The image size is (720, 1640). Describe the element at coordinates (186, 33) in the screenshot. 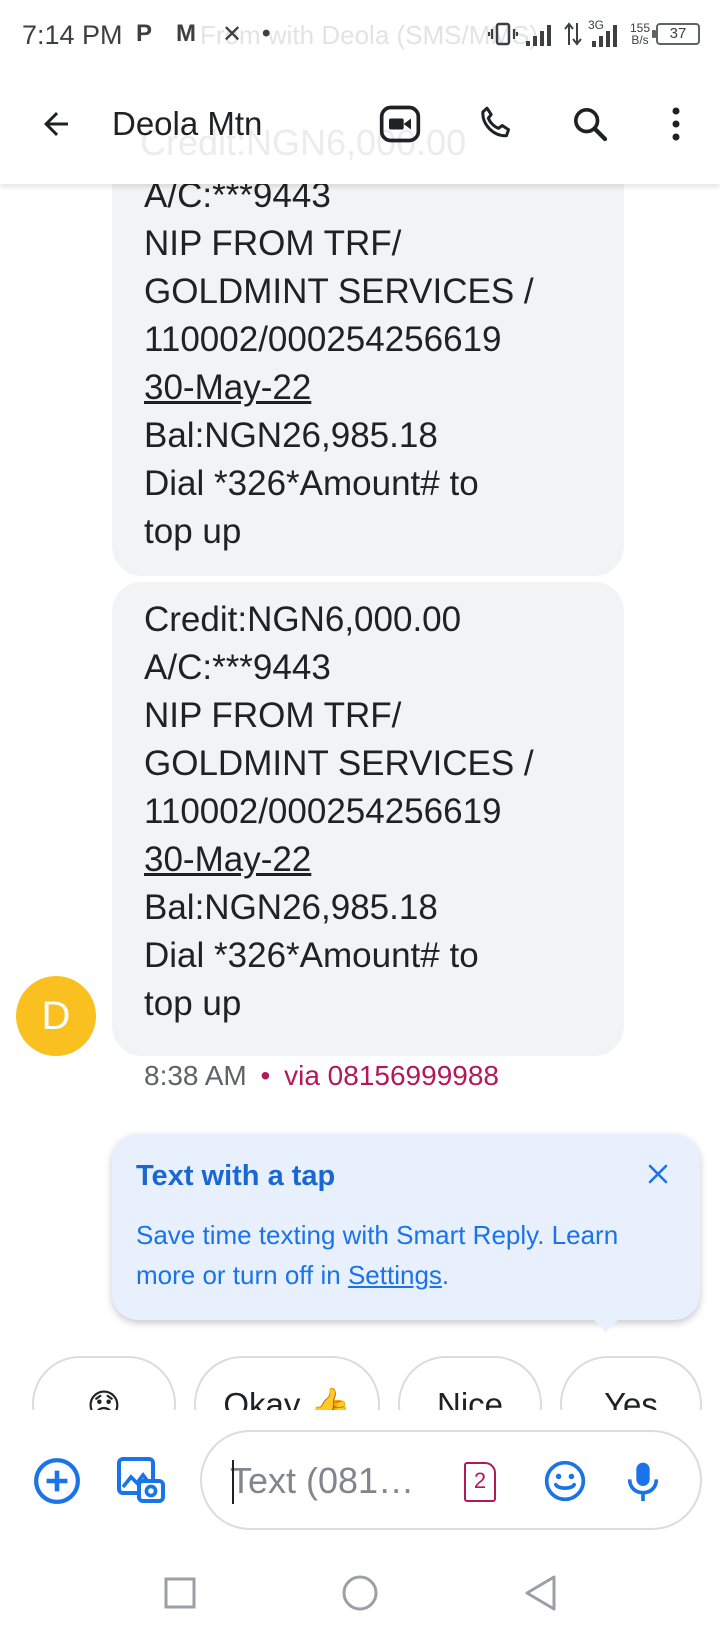

I see `gmail-icon: M` at that location.